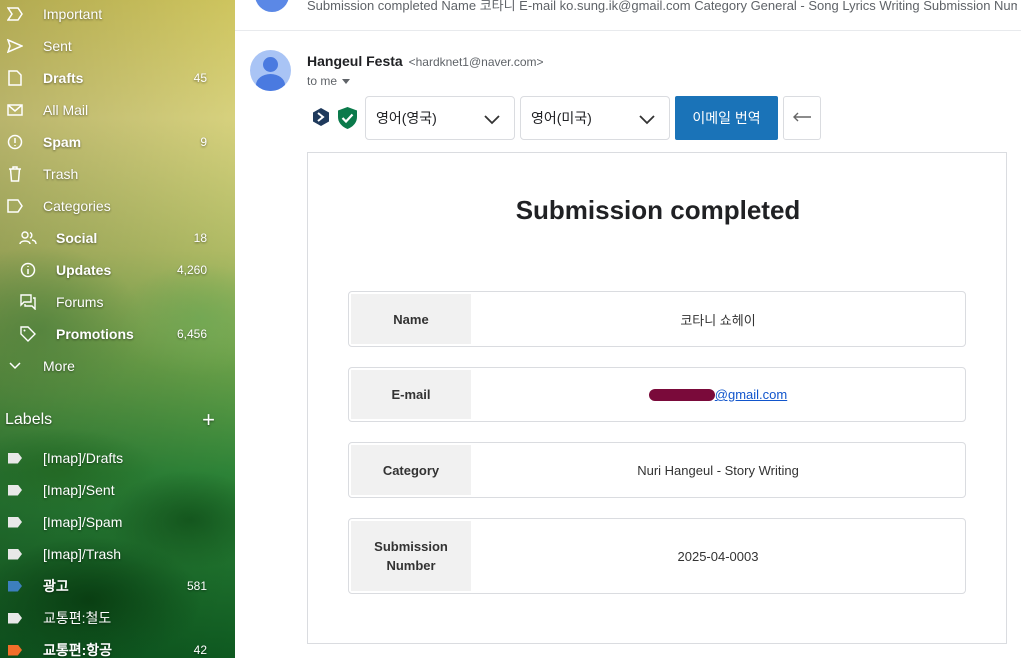  What do you see at coordinates (29, 419) in the screenshot?
I see `labels-title: Labels` at bounding box center [29, 419].